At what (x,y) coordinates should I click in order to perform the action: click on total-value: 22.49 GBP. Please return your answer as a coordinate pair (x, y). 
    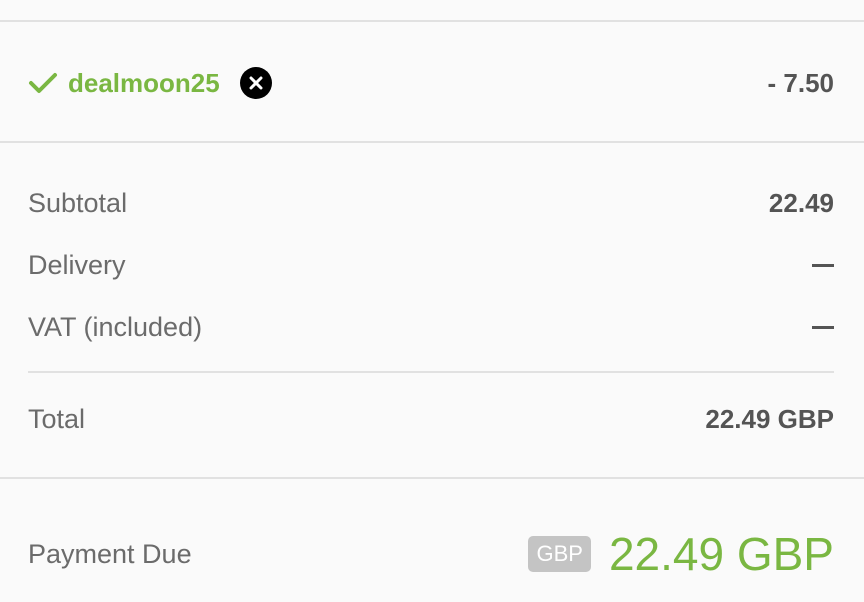
    Looking at the image, I should click on (769, 418).